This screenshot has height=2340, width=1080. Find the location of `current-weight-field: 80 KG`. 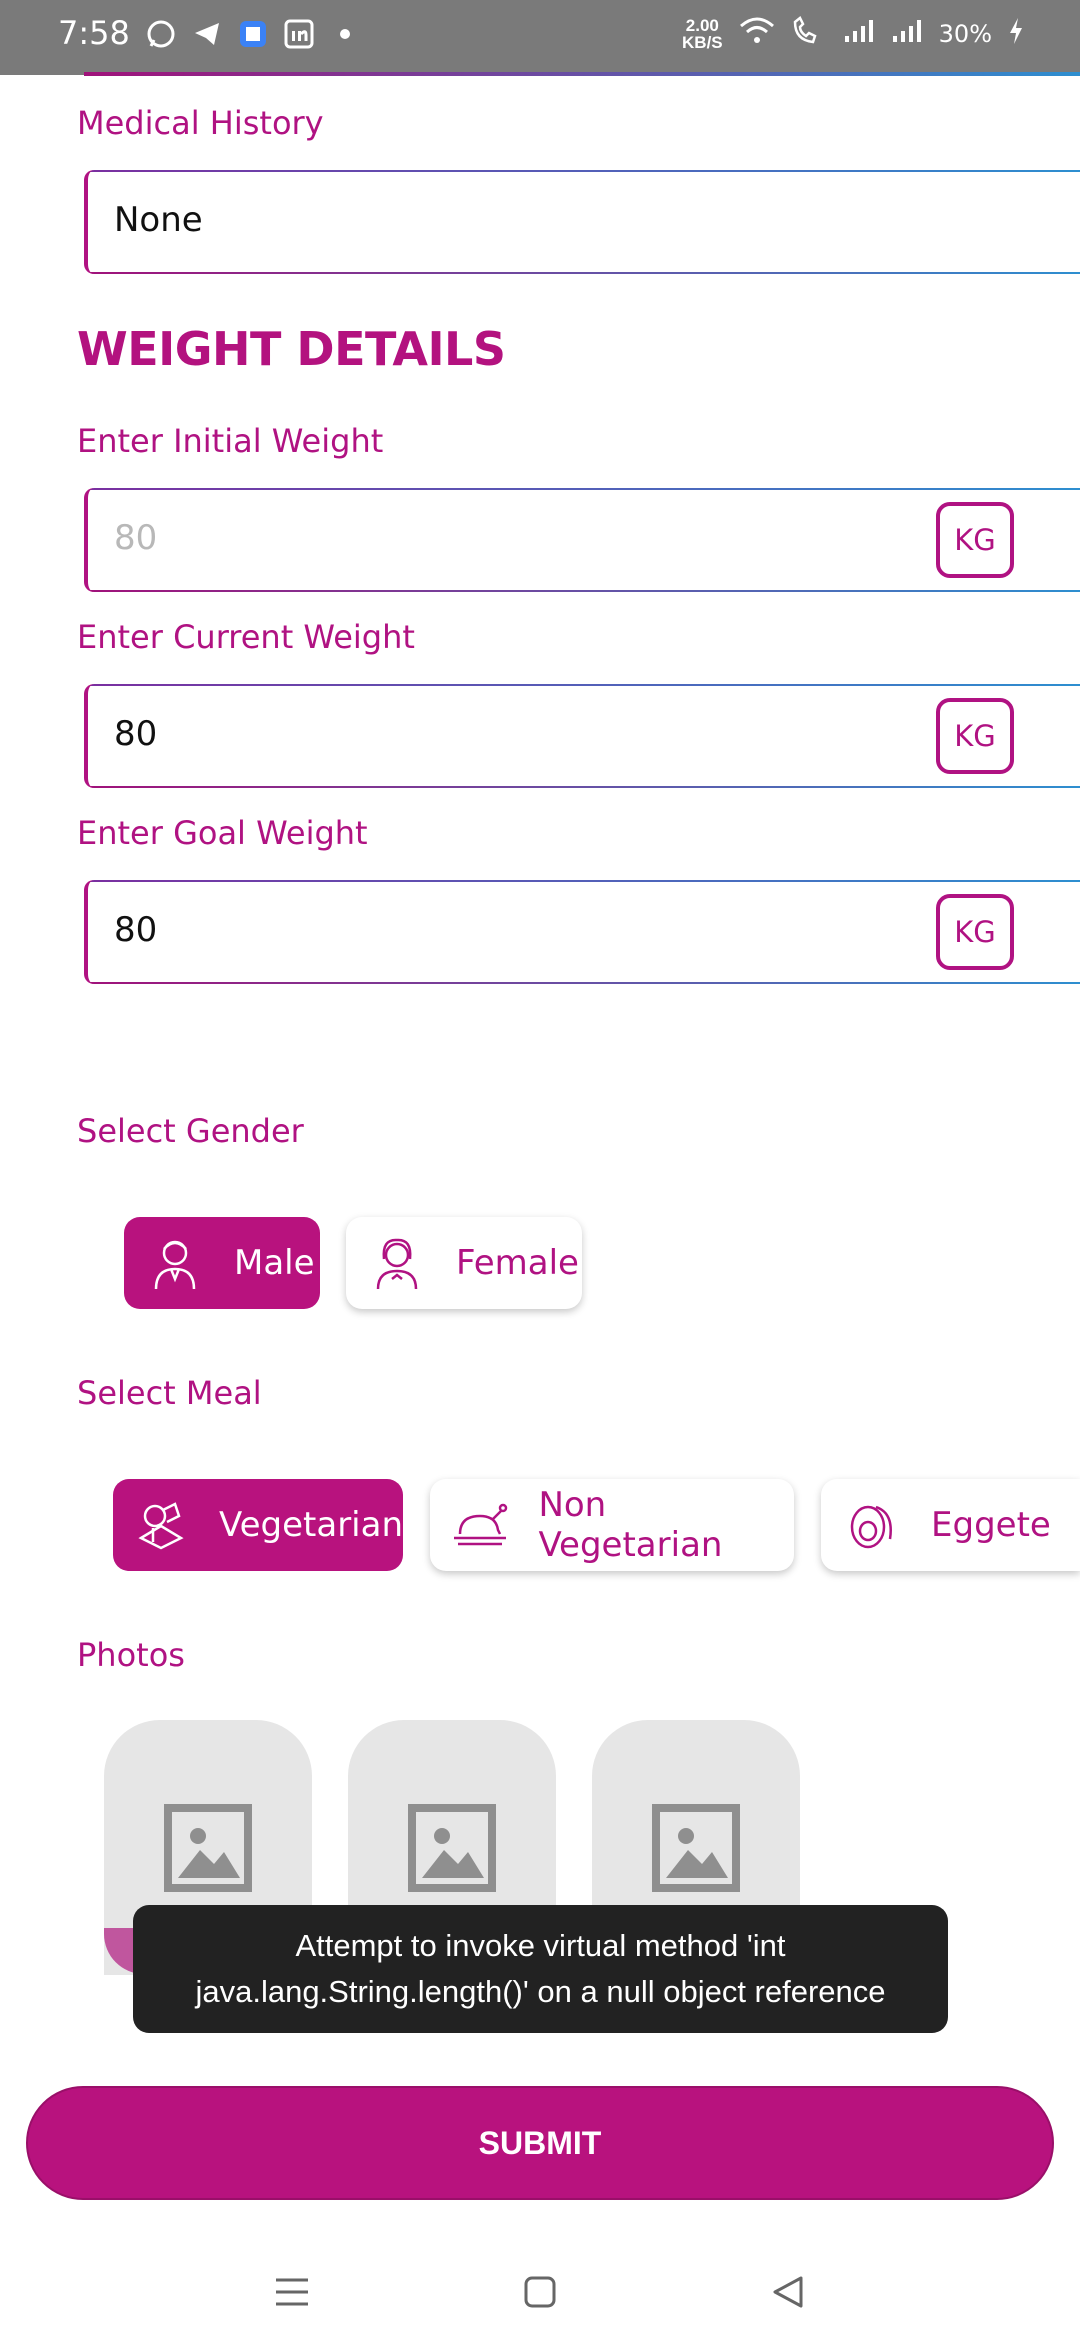

current-weight-field: 80 KG is located at coordinates (582, 736).